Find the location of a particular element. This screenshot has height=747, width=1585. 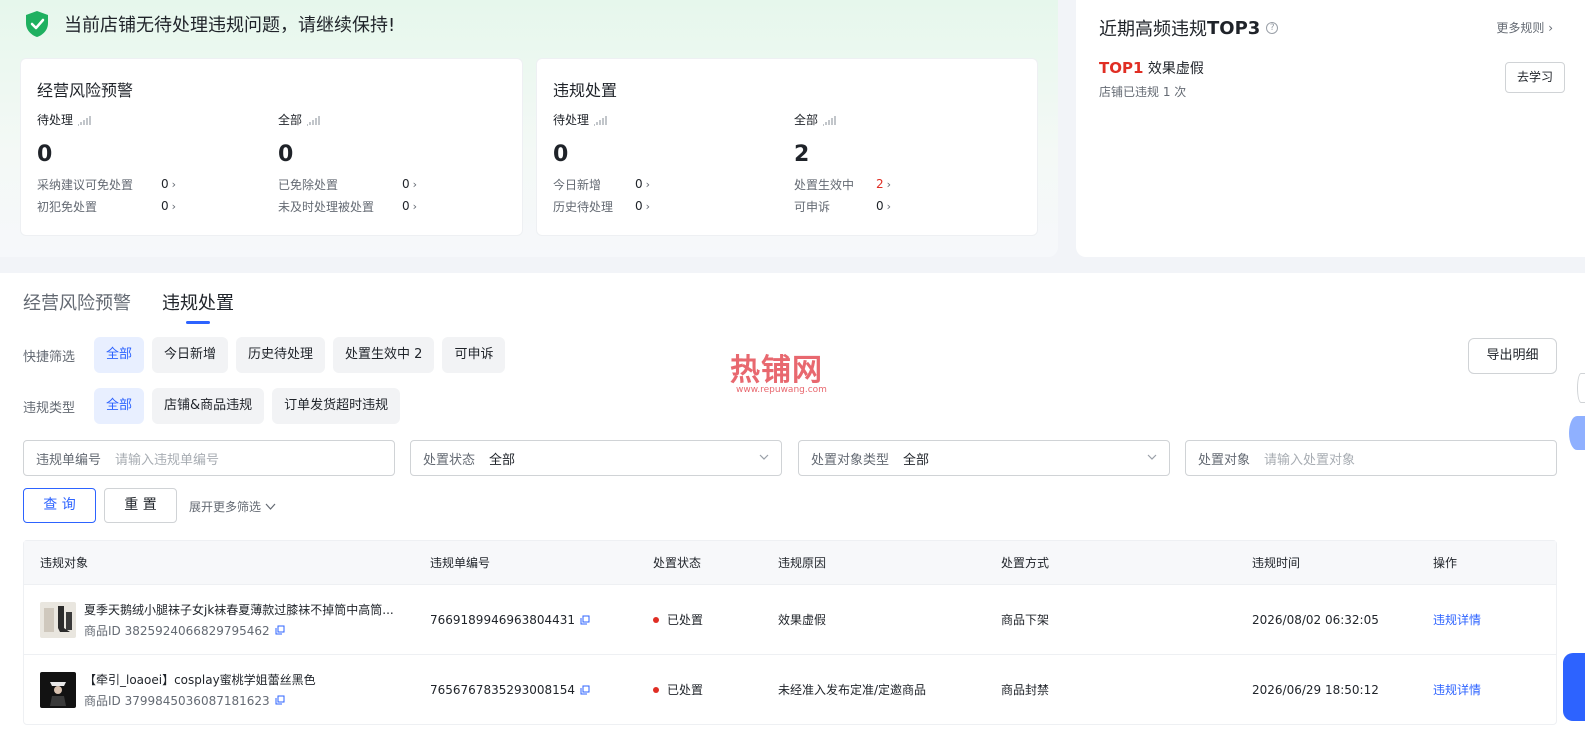

expand-filters-button: 展开更多筛选 is located at coordinates (232, 506).